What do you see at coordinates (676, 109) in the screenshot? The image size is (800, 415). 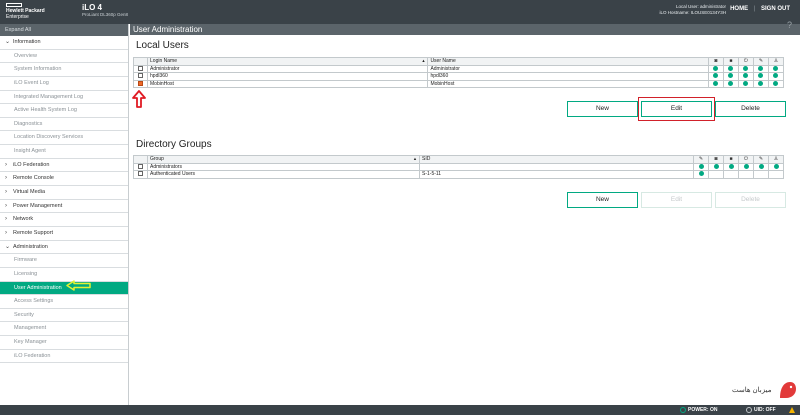 I see `edit-highlight-box` at bounding box center [676, 109].